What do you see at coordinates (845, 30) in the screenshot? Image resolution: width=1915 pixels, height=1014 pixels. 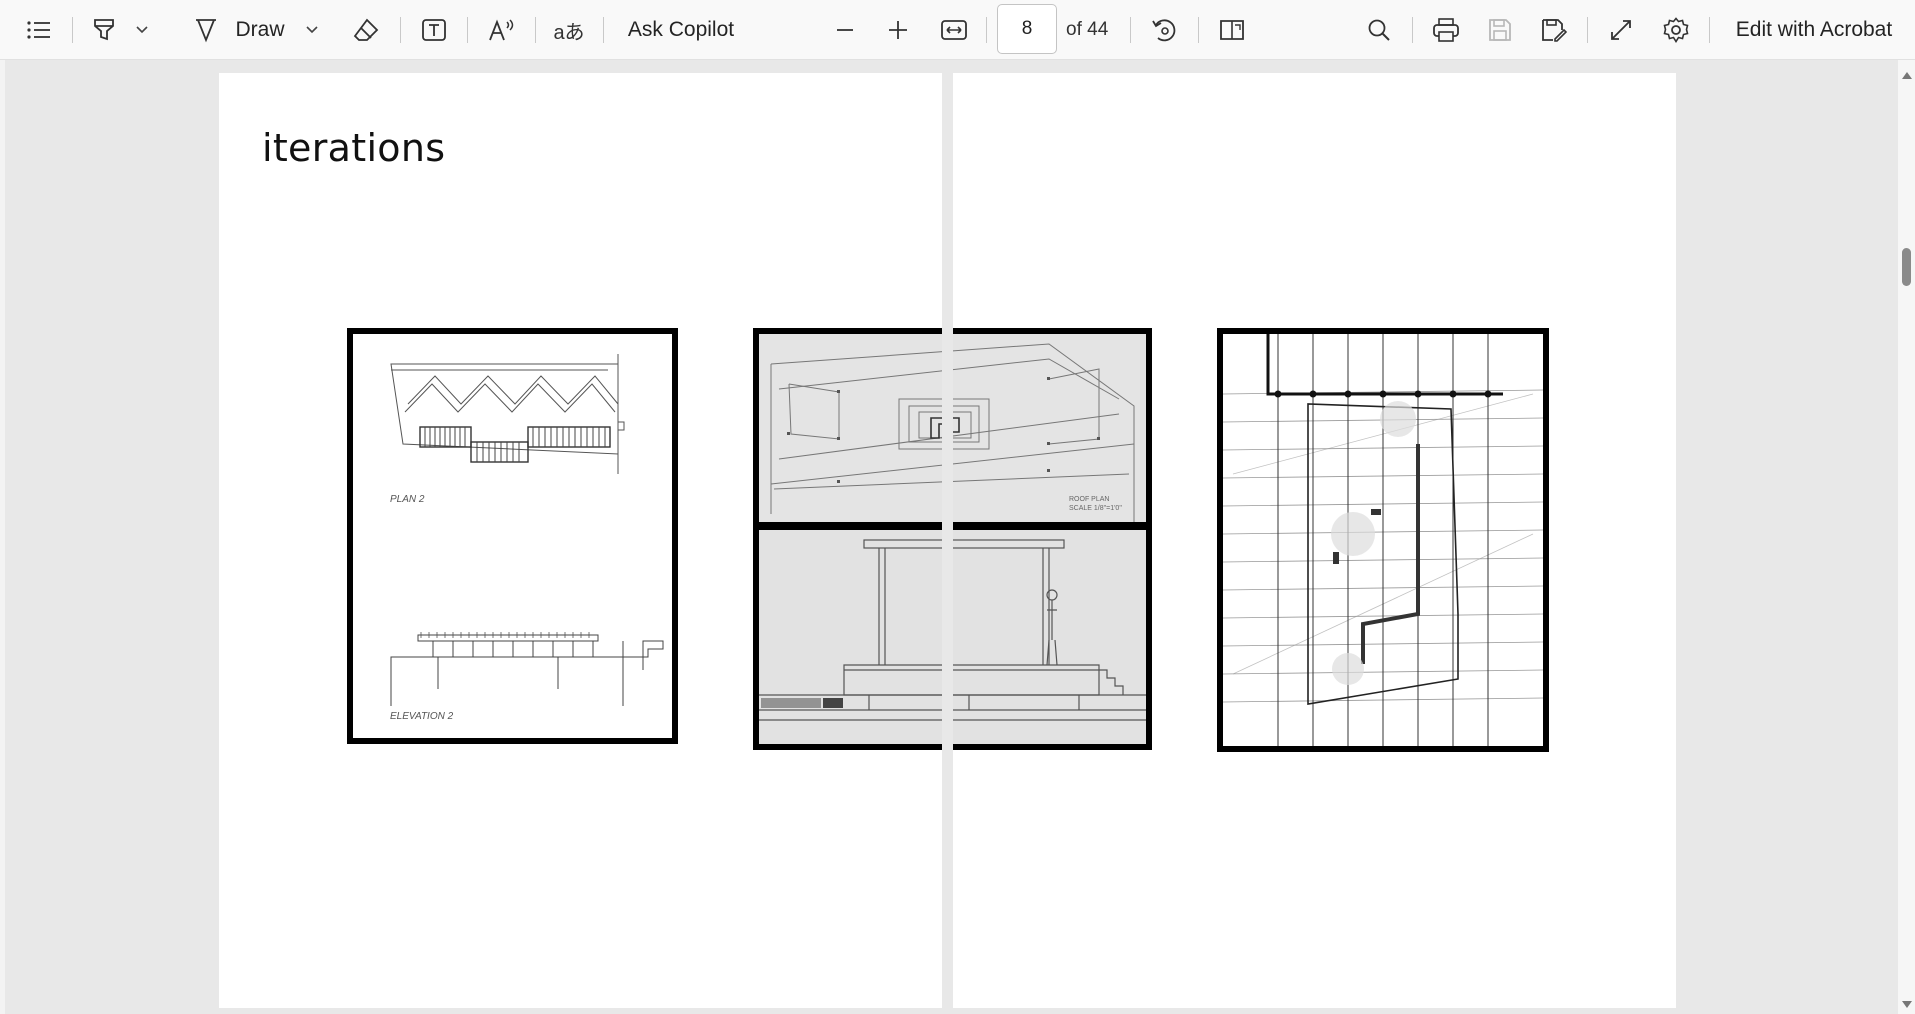 I see `zoom-out-icon` at bounding box center [845, 30].